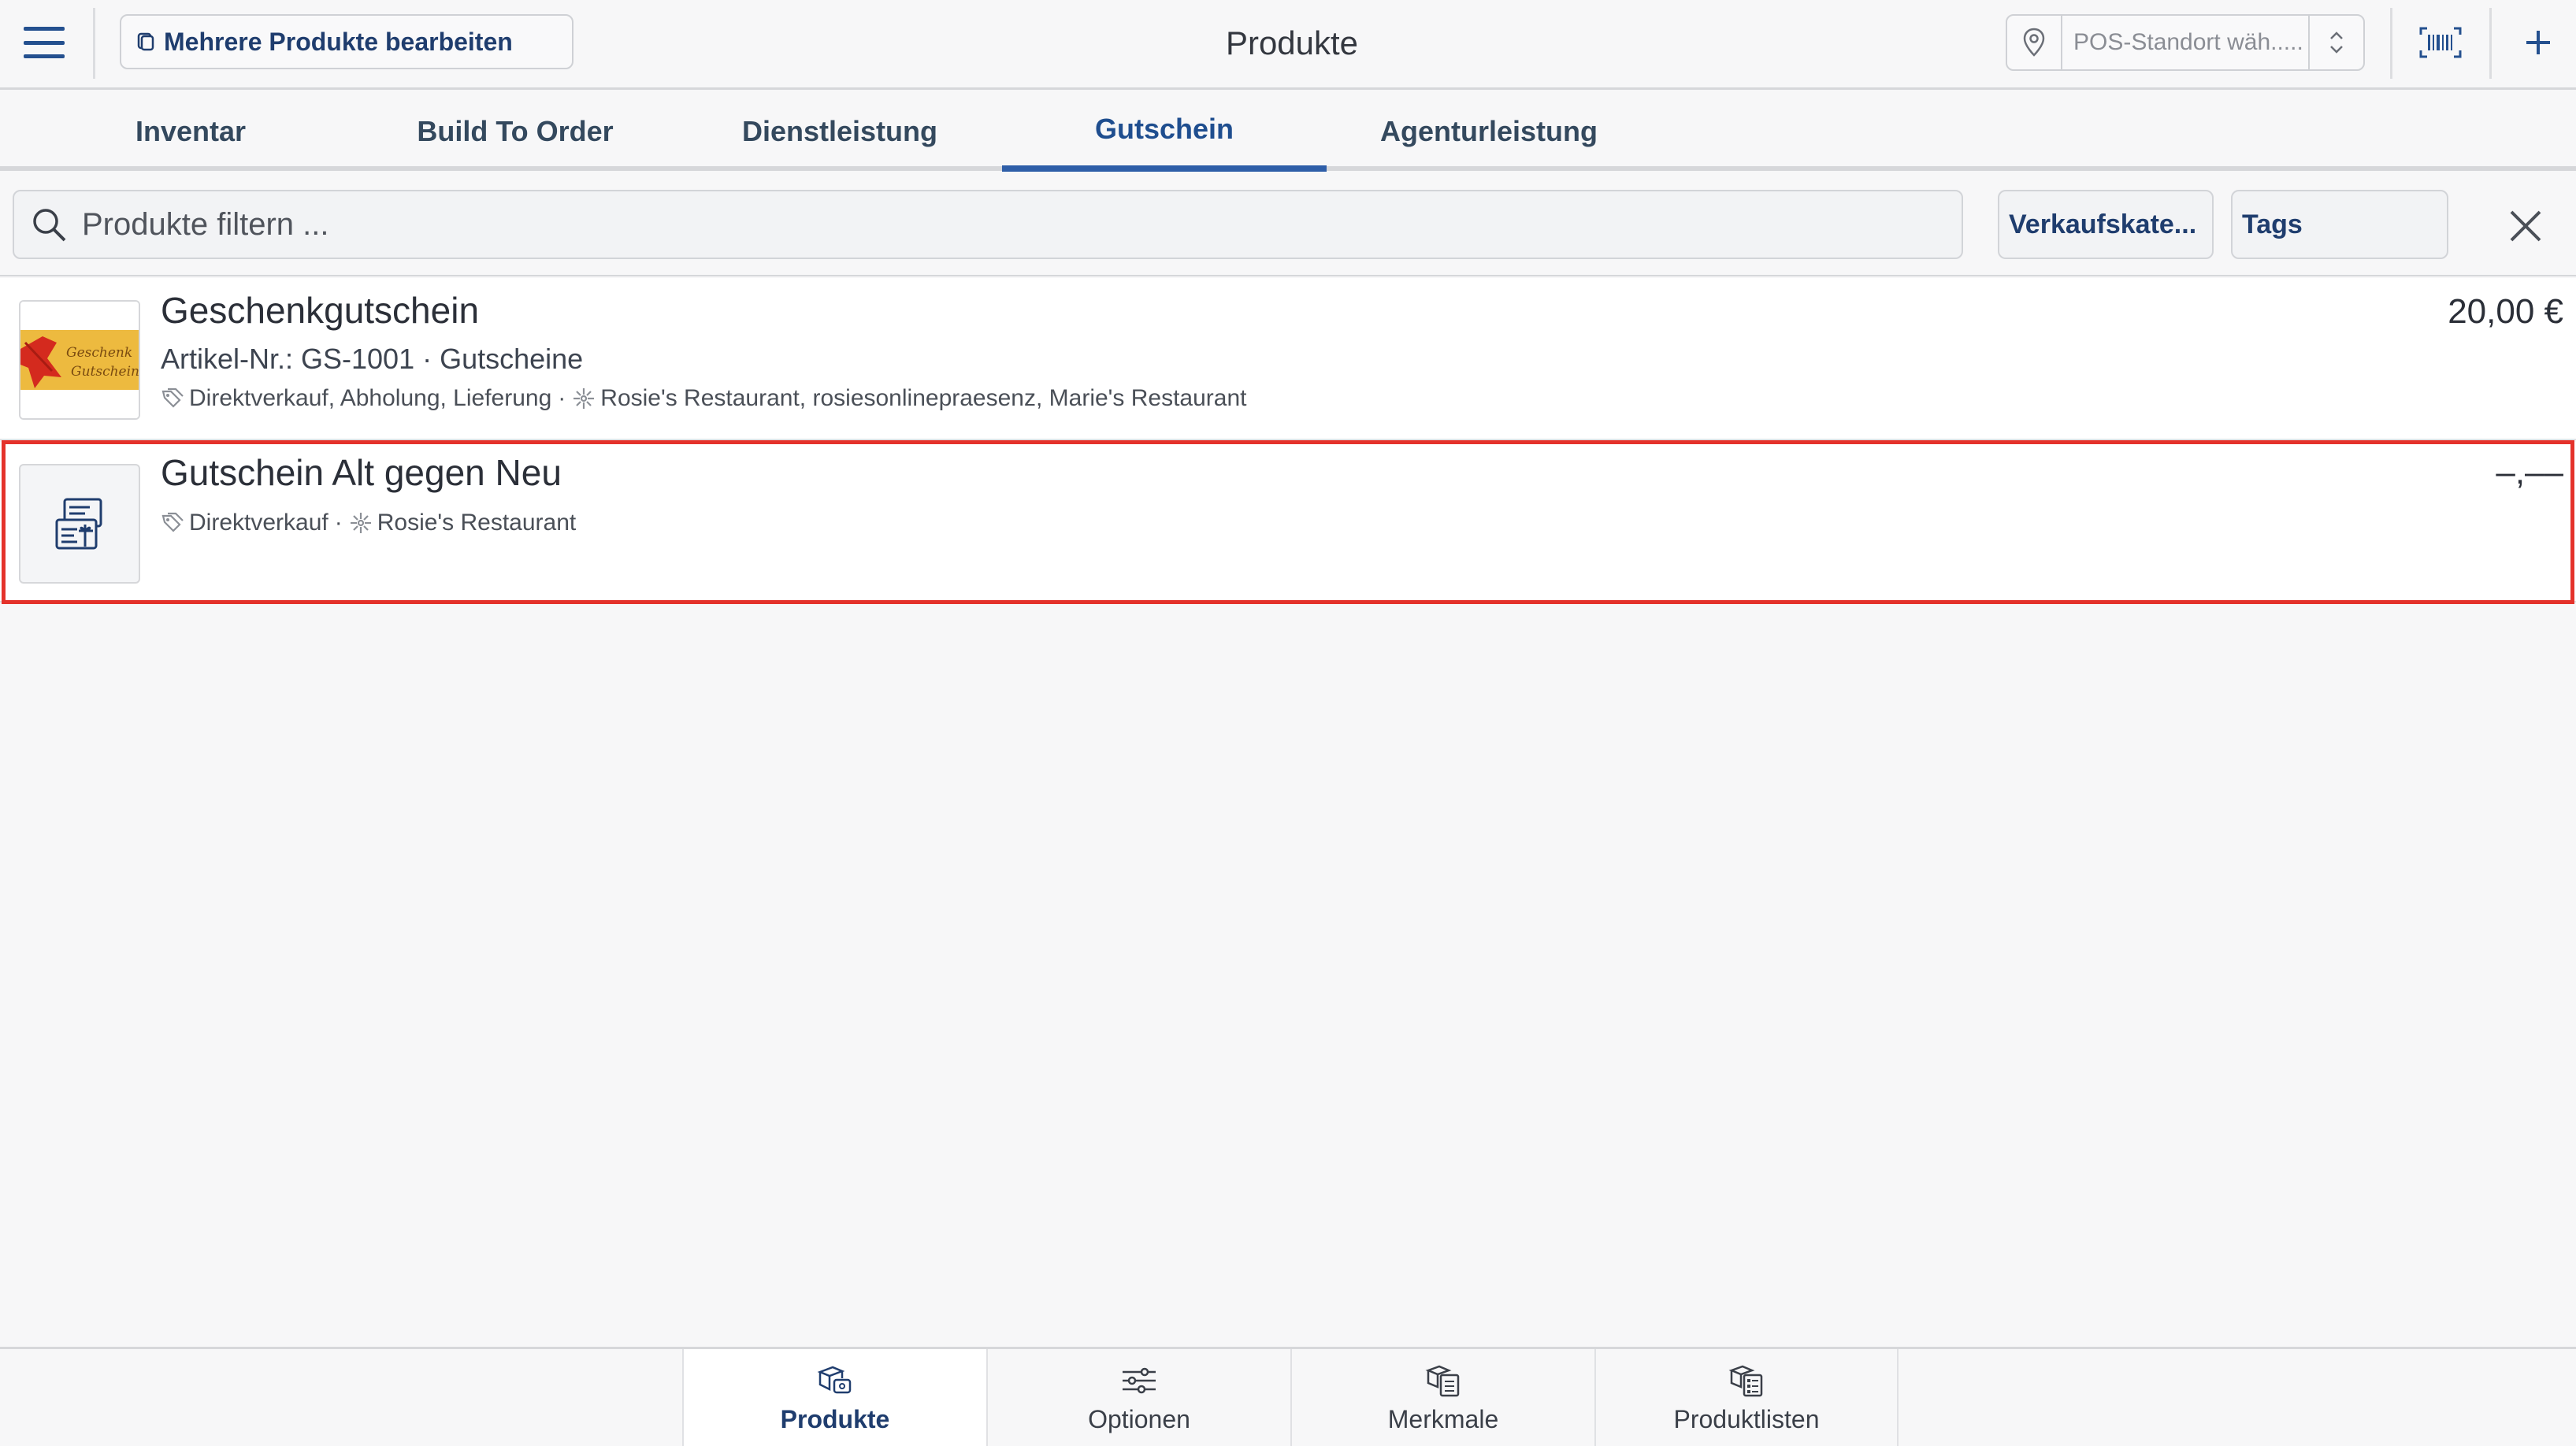  I want to click on chevron-up-down-icon, so click(2335, 42).